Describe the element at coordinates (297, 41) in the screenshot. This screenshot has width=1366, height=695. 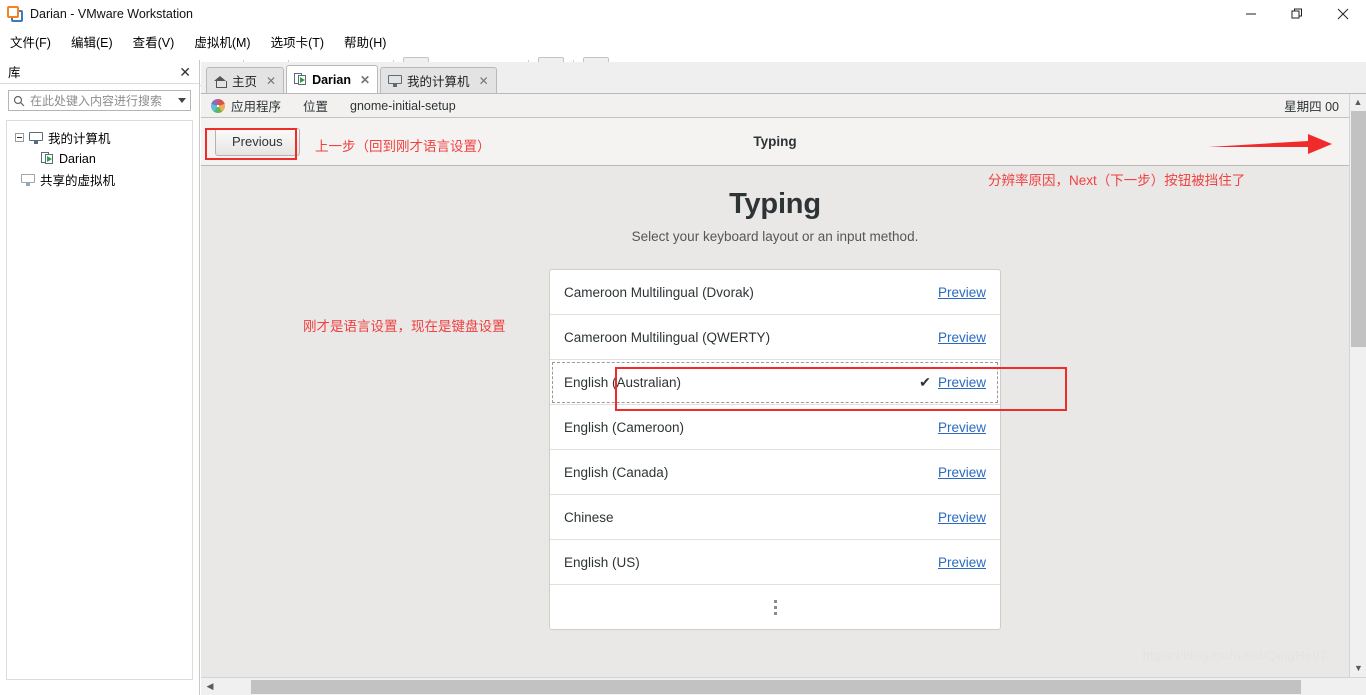
I see `menu-tabs: 选项卡(T)` at that location.